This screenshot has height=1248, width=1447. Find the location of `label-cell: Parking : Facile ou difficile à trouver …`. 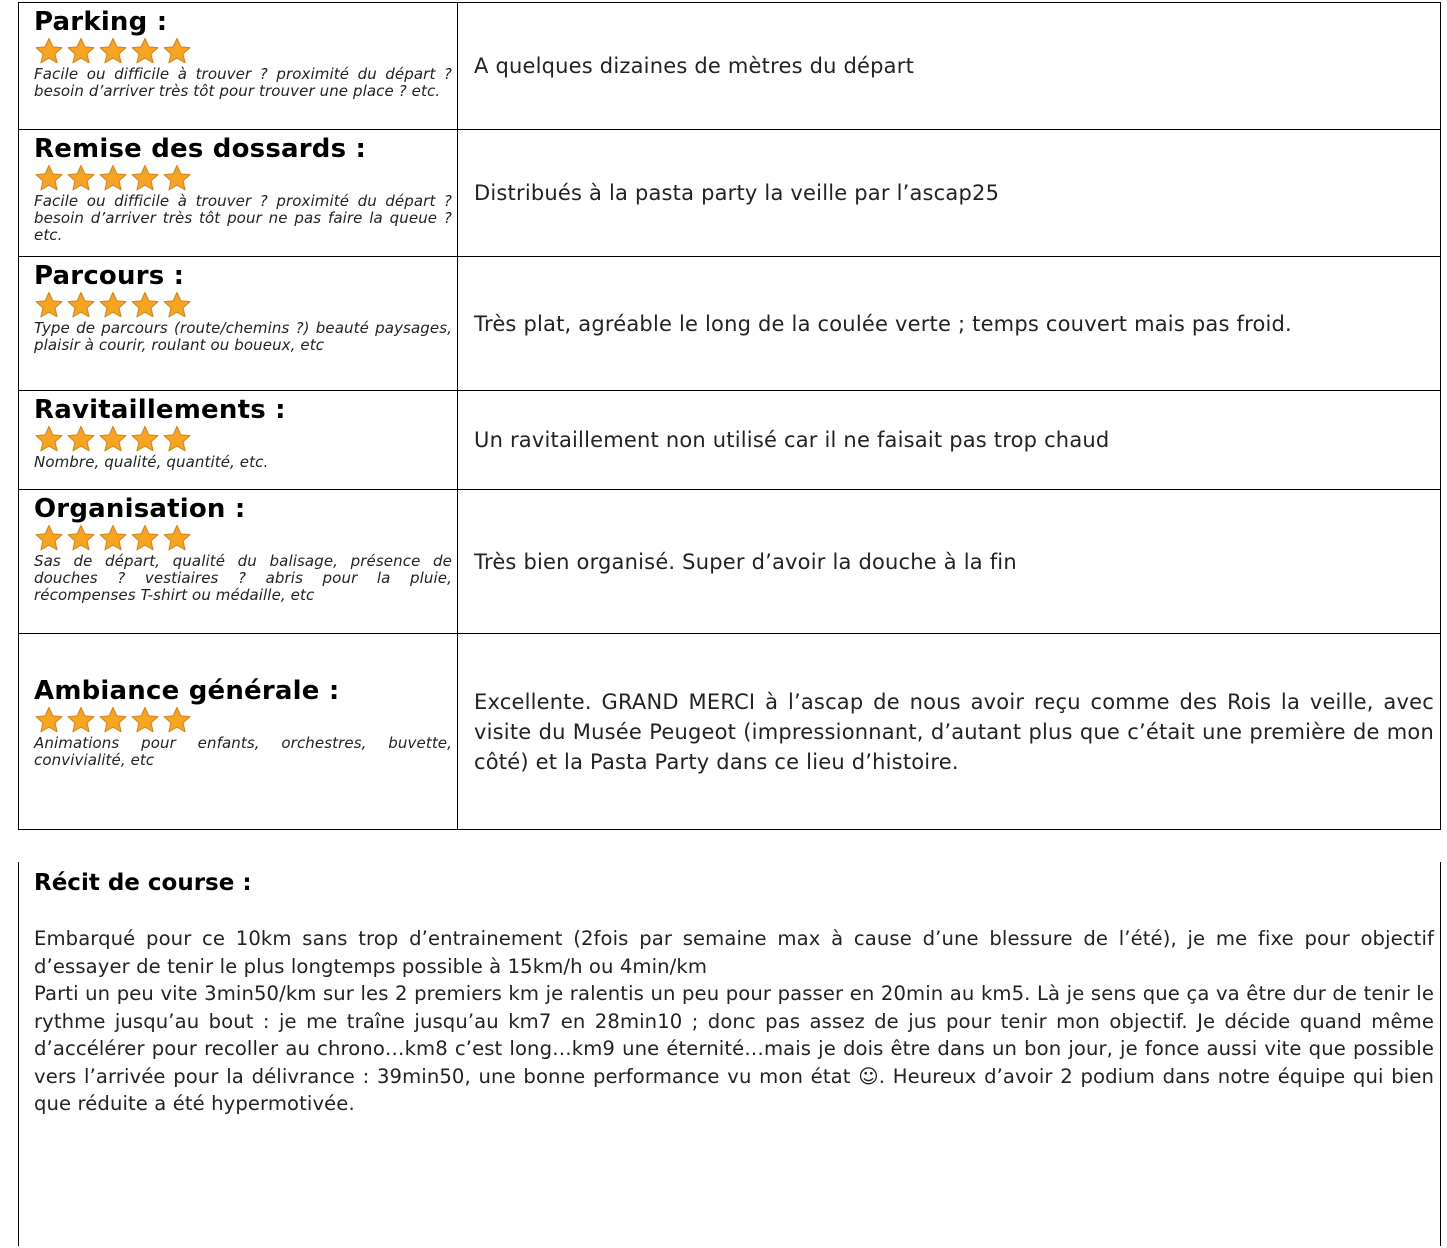

label-cell: Parking : Facile ou difficile à trouver … is located at coordinates (238, 66).